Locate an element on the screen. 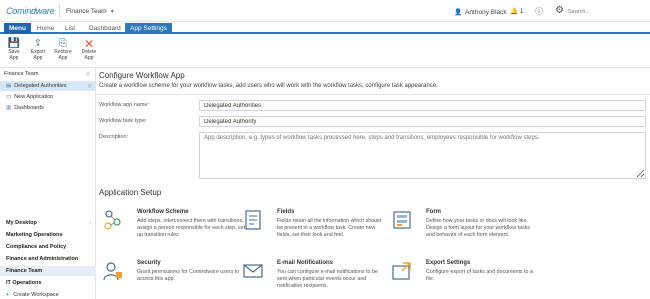 This screenshot has width=650, height=299. sidebar-item-delegated-authorities: ▤ Delegated Authorities ◎ is located at coordinates (48, 86).